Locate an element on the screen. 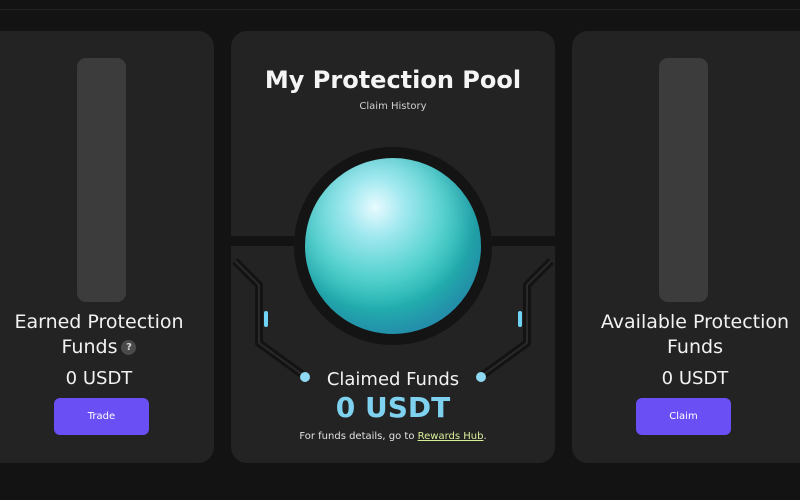 This screenshot has height=500, width=800. earned-funds-amount: 0 USDT is located at coordinates (99, 378).